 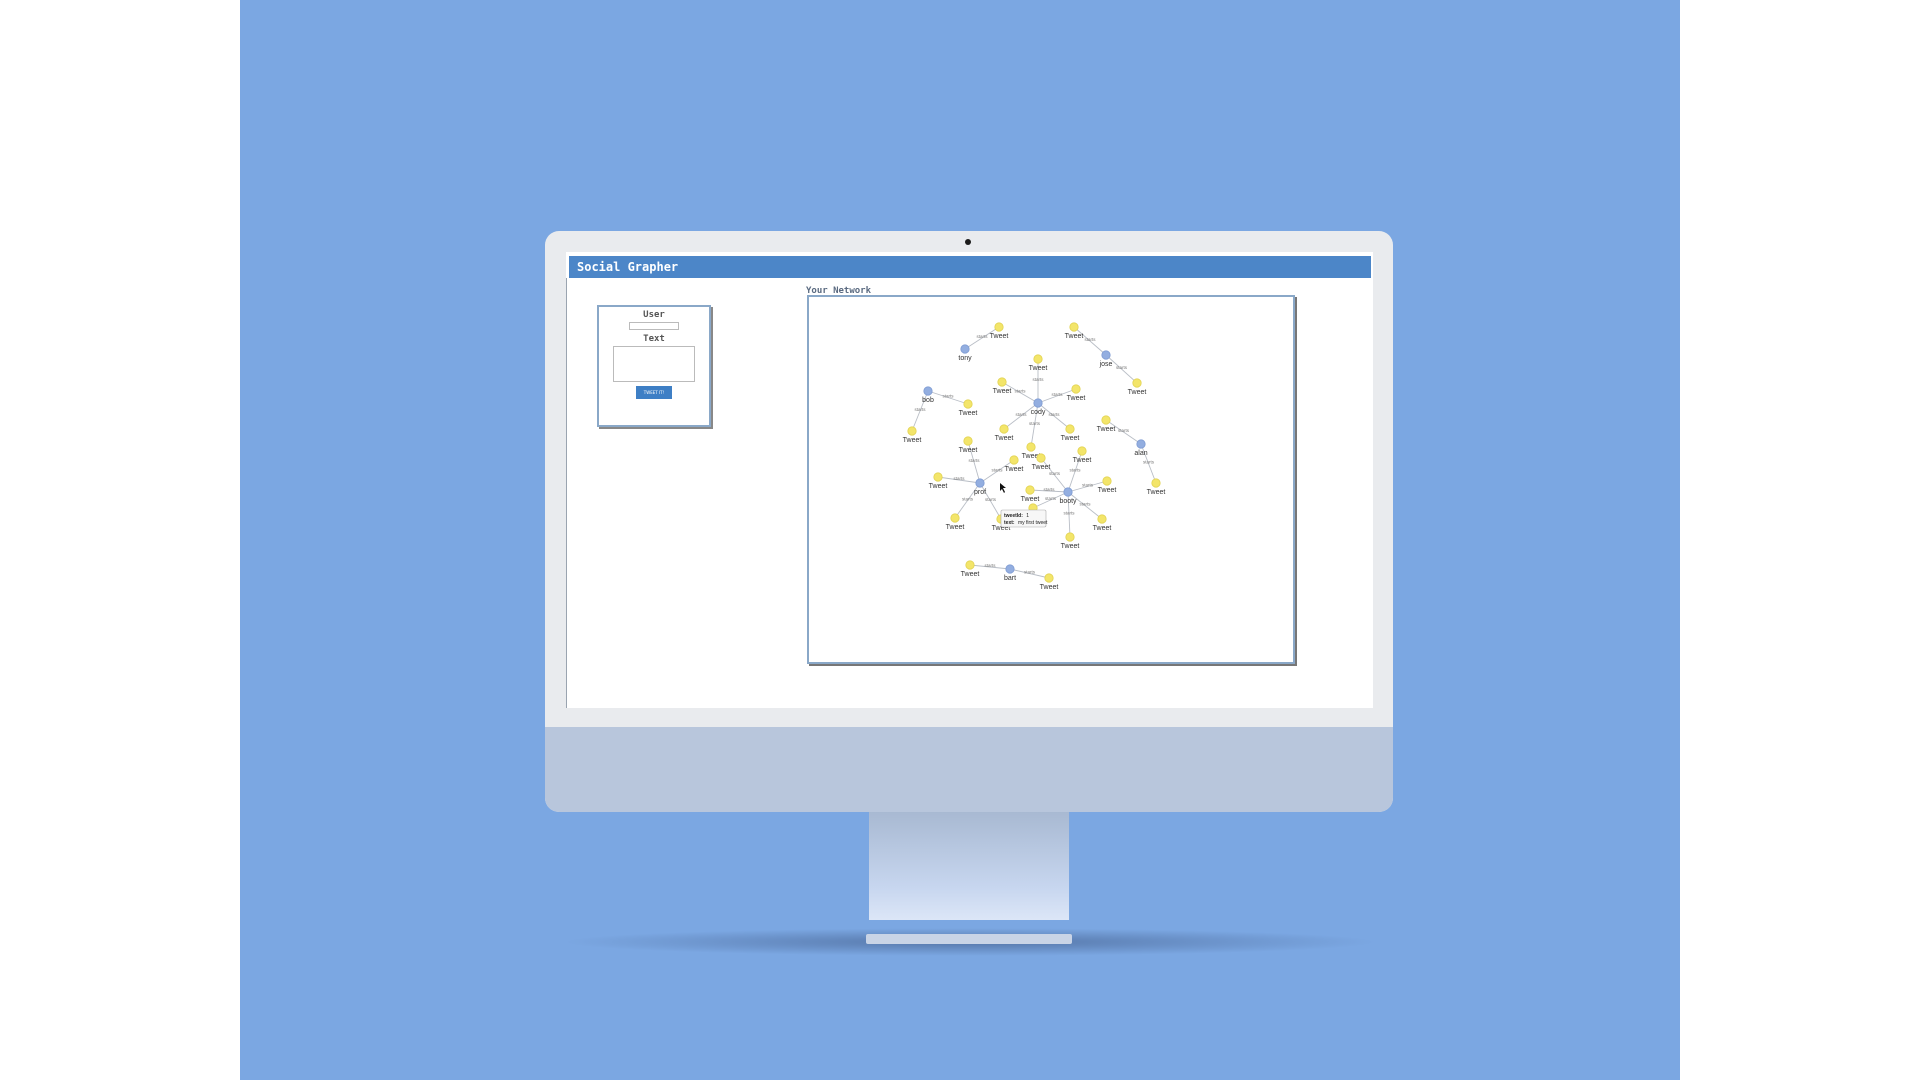 What do you see at coordinates (1013, 516) in the screenshot?
I see `tooltip-id-key: tweetId:` at bounding box center [1013, 516].